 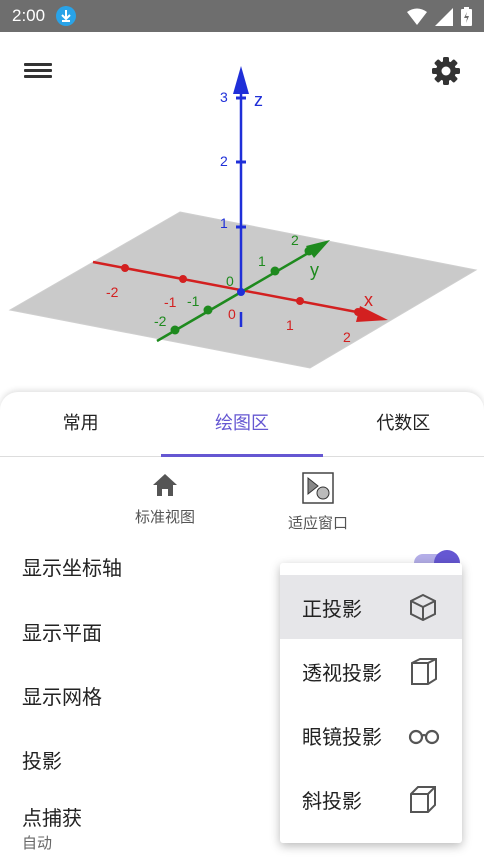 What do you see at coordinates (62, 631) in the screenshot?
I see `show-plane-setting: 显示平面` at bounding box center [62, 631].